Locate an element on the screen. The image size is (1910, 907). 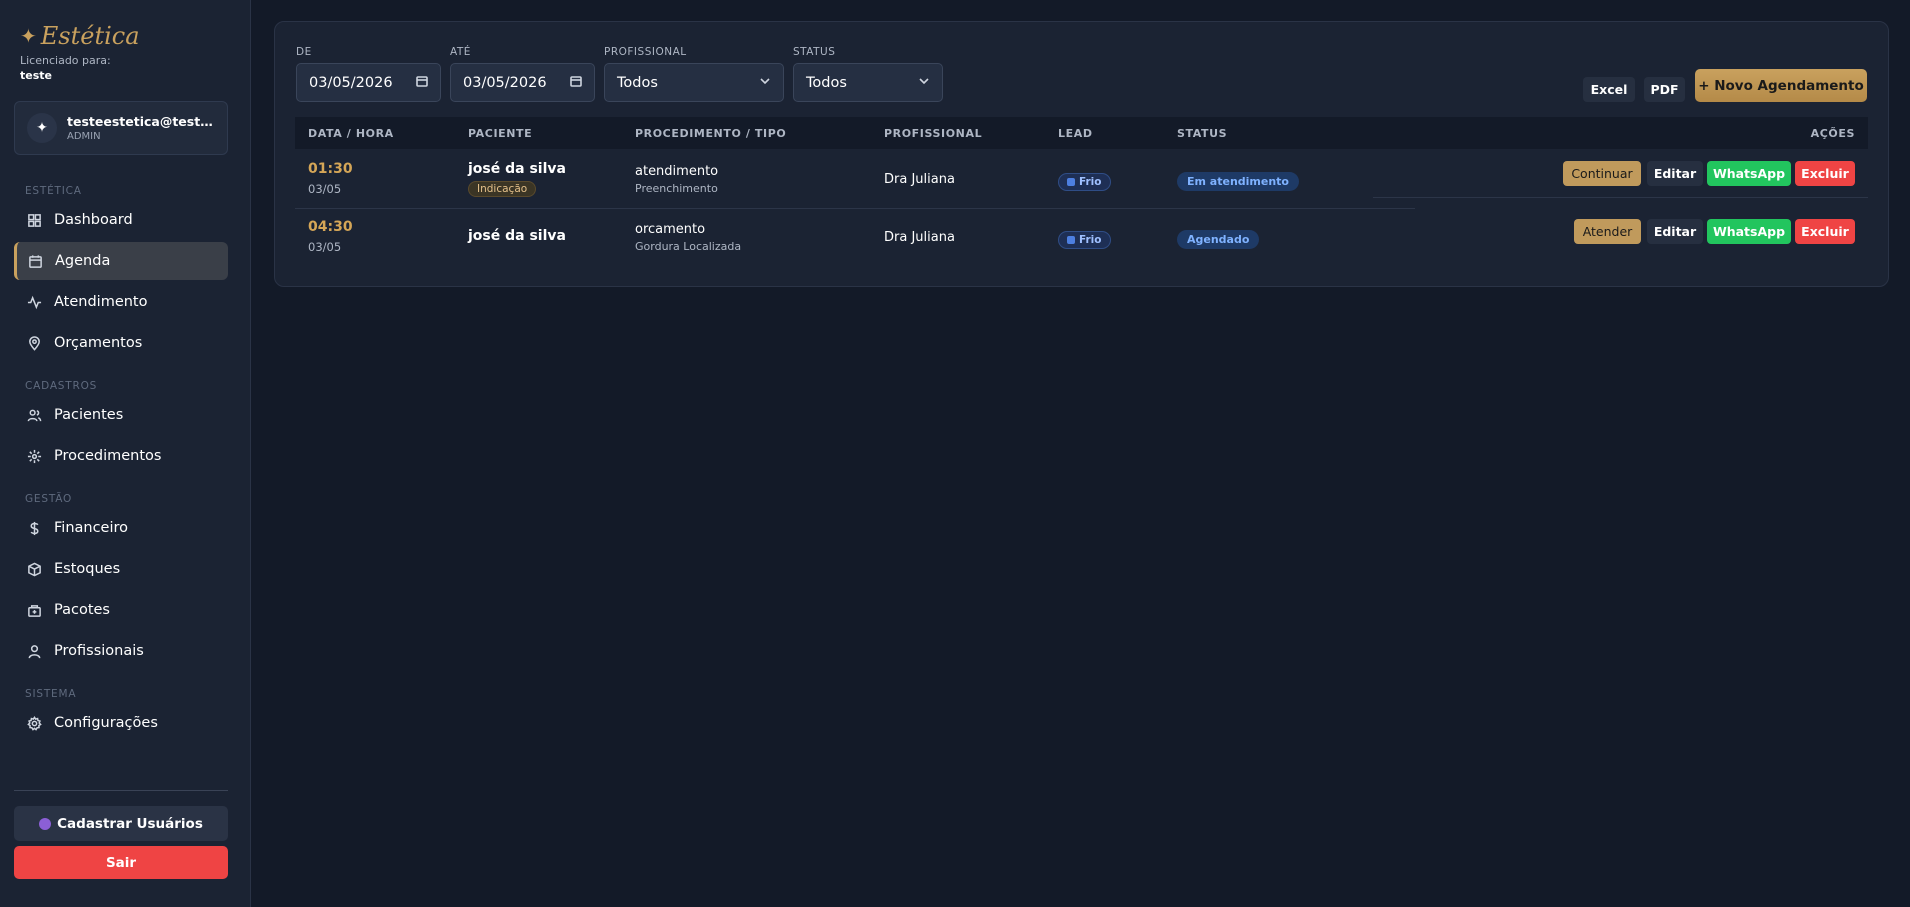
appointment-time: 01:30 is located at coordinates (330, 169).